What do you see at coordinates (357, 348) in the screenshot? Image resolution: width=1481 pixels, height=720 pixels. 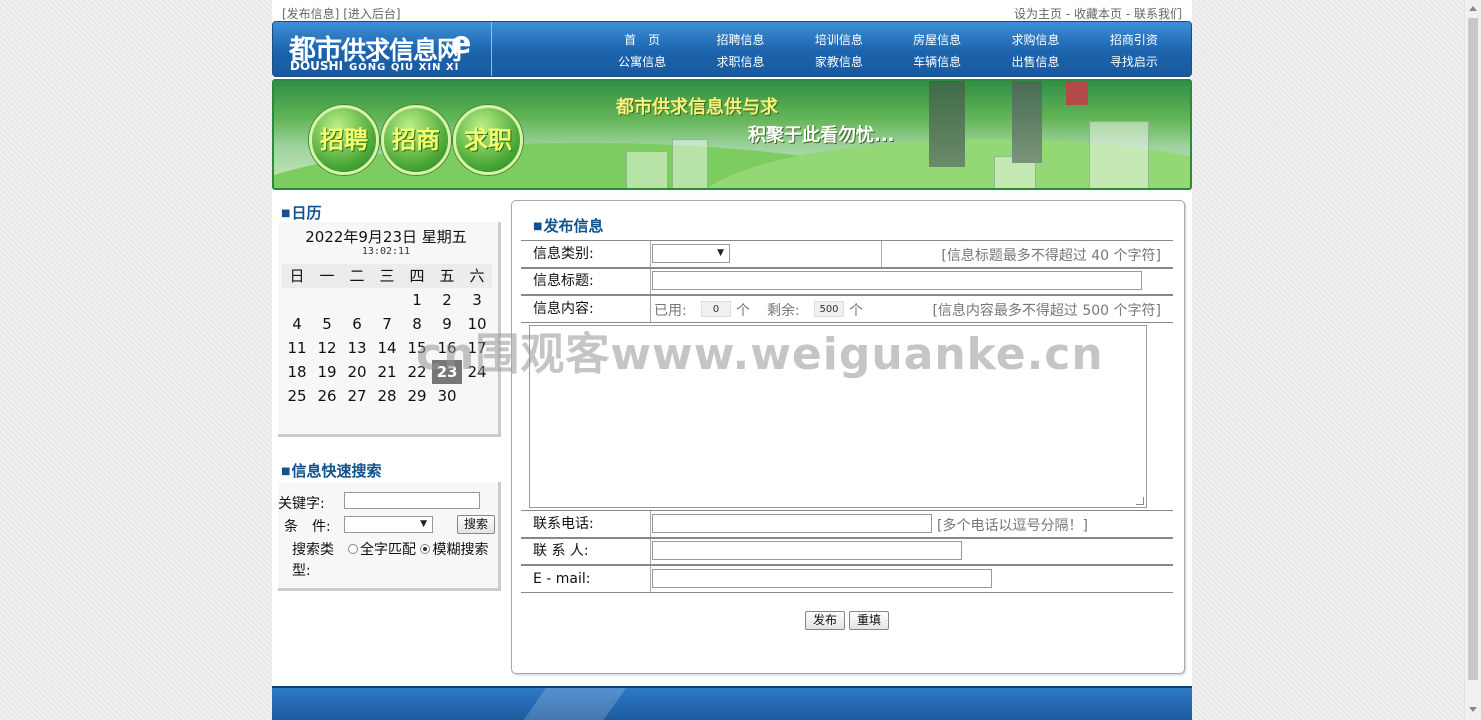 I see `calendar-day: 13` at bounding box center [357, 348].